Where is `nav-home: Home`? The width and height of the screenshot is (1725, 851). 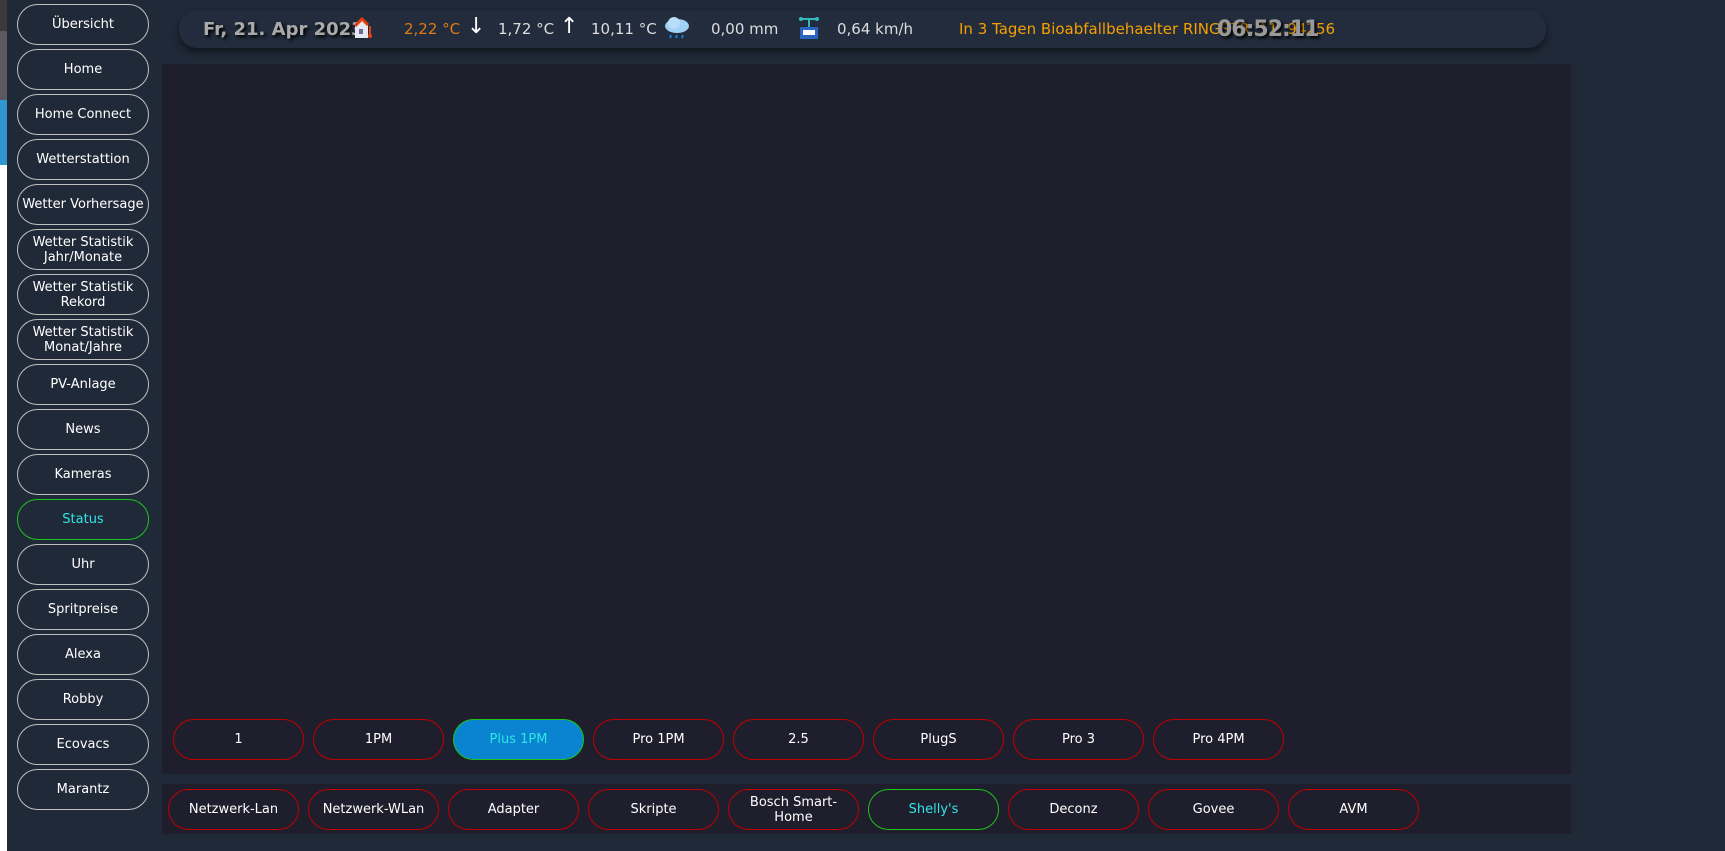
nav-home: Home is located at coordinates (83, 69).